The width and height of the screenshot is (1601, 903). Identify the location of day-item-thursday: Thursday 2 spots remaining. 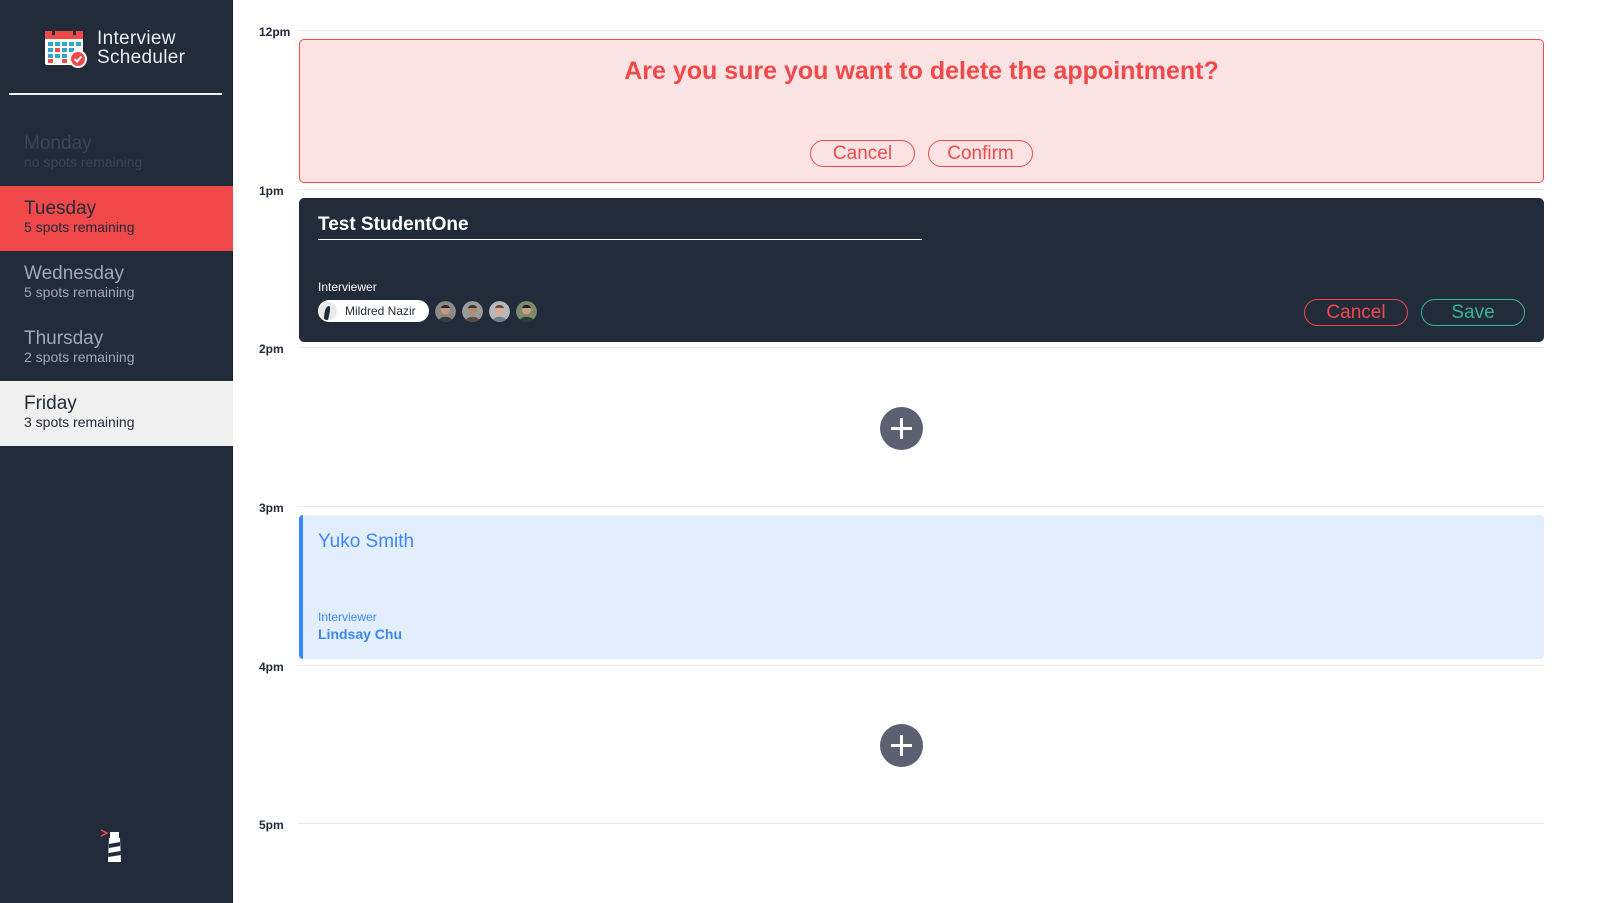
(116, 348).